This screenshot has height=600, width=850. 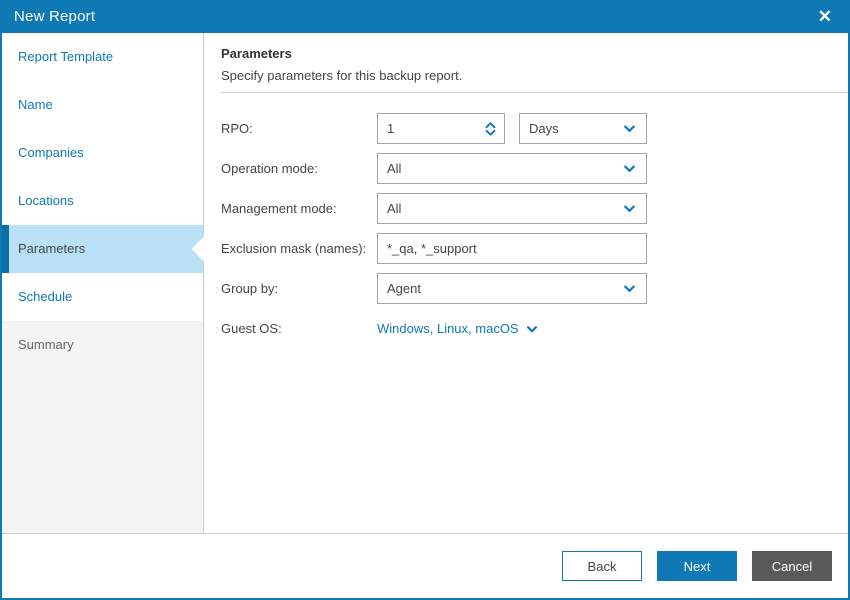 What do you see at coordinates (102, 297) in the screenshot?
I see `sidebar-item-schedule: Schedule` at bounding box center [102, 297].